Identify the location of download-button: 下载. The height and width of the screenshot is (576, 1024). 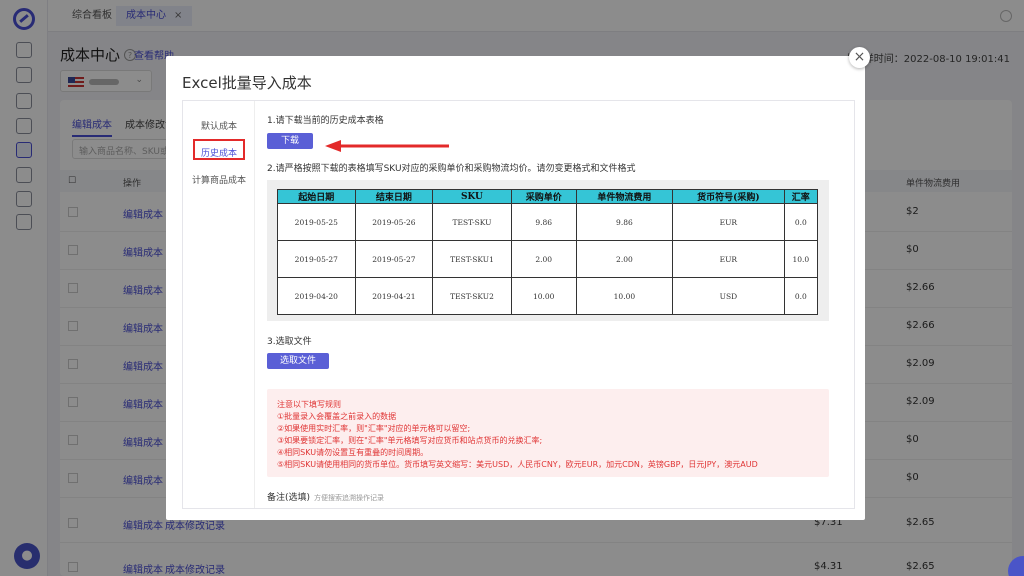
(290, 141).